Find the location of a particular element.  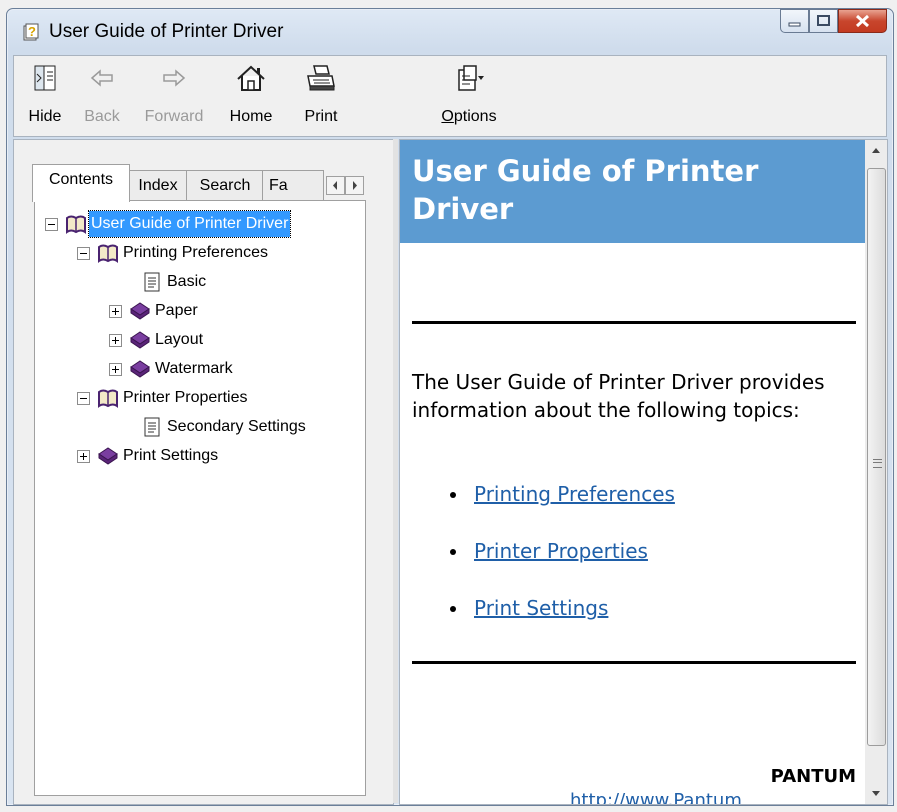

tree-item-label: User Guide of Printer Driver is located at coordinates (189, 224).